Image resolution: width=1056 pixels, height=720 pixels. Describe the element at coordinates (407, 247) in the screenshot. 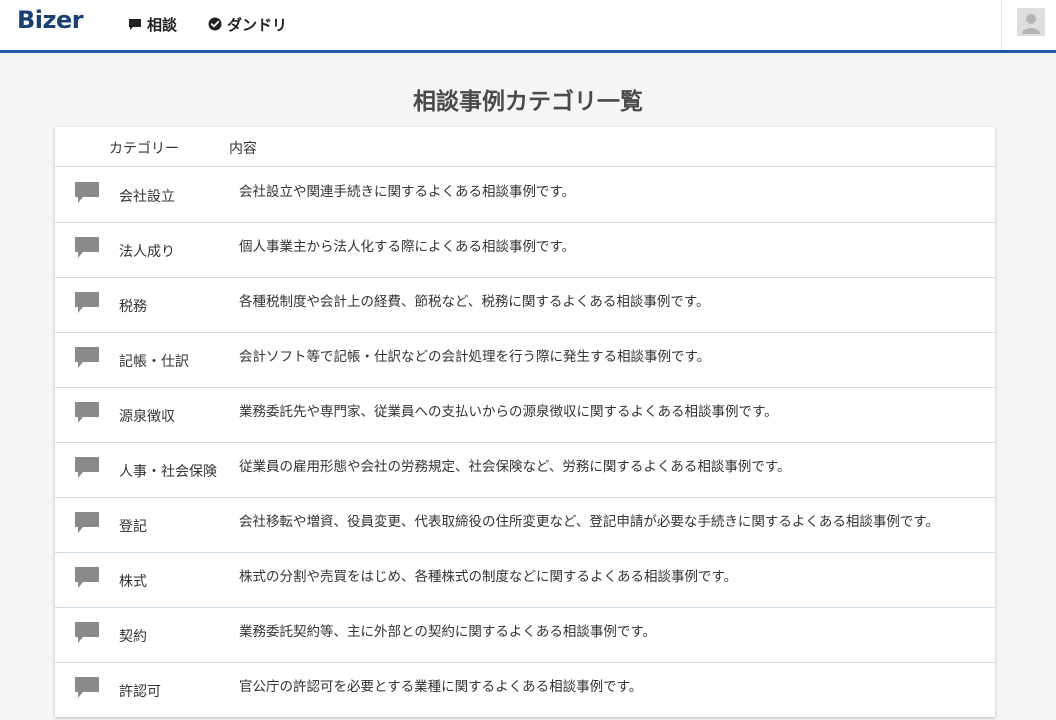

I see `category-description: 個人事業主から法人化する際によくある相談事例です。` at that location.